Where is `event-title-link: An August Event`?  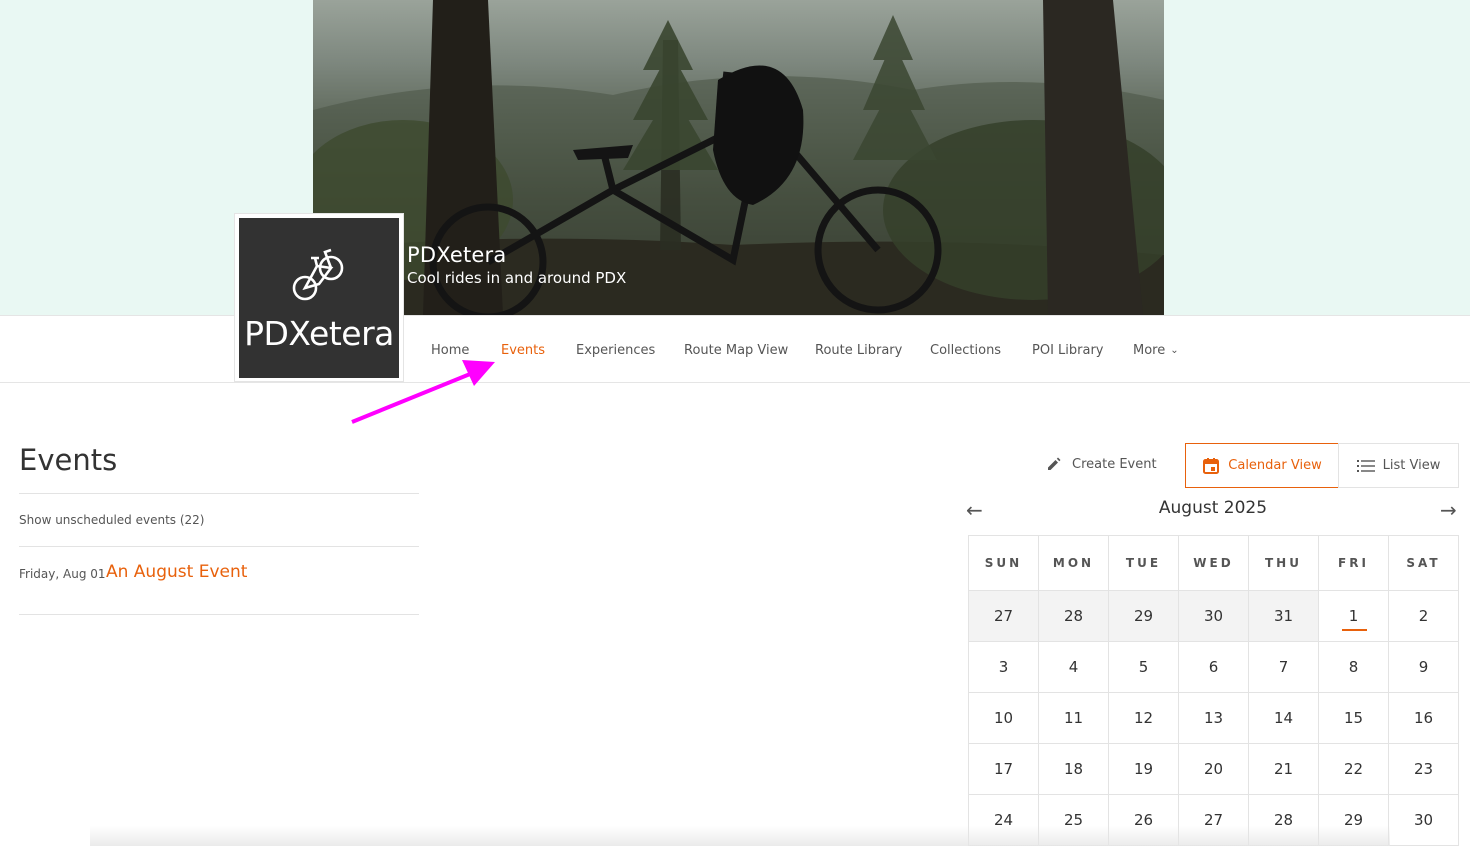 event-title-link: An August Event is located at coordinates (176, 572).